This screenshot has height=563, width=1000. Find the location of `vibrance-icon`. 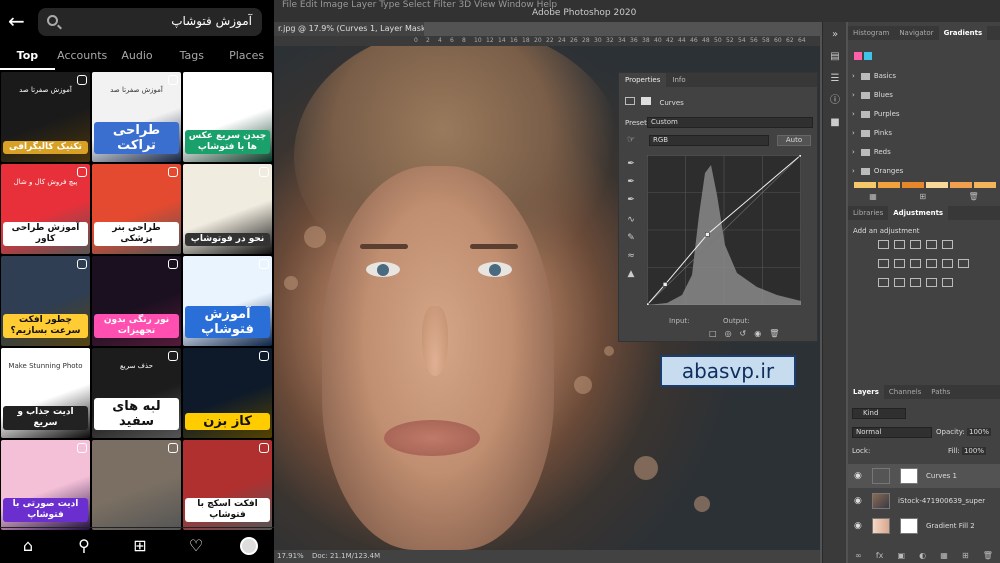

vibrance-icon is located at coordinates (947, 244).